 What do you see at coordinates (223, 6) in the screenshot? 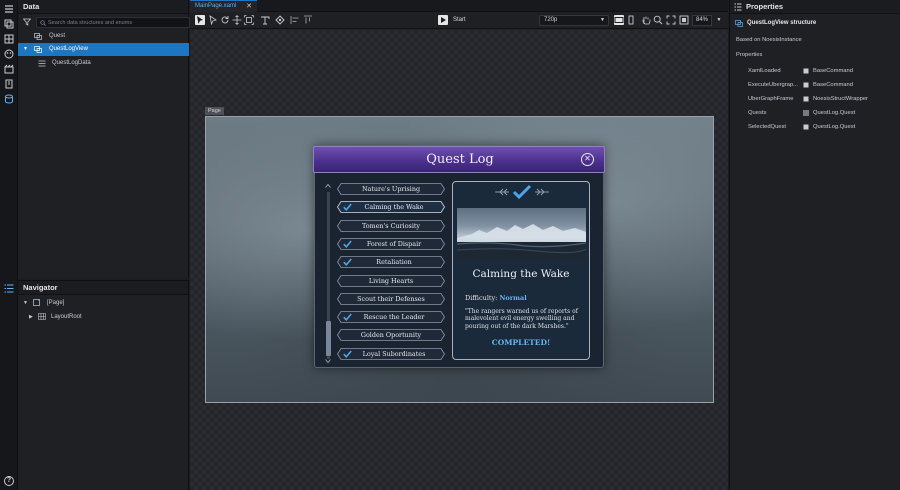
I see `tab-mainpage: MainPage.xaml ✕` at bounding box center [223, 6].